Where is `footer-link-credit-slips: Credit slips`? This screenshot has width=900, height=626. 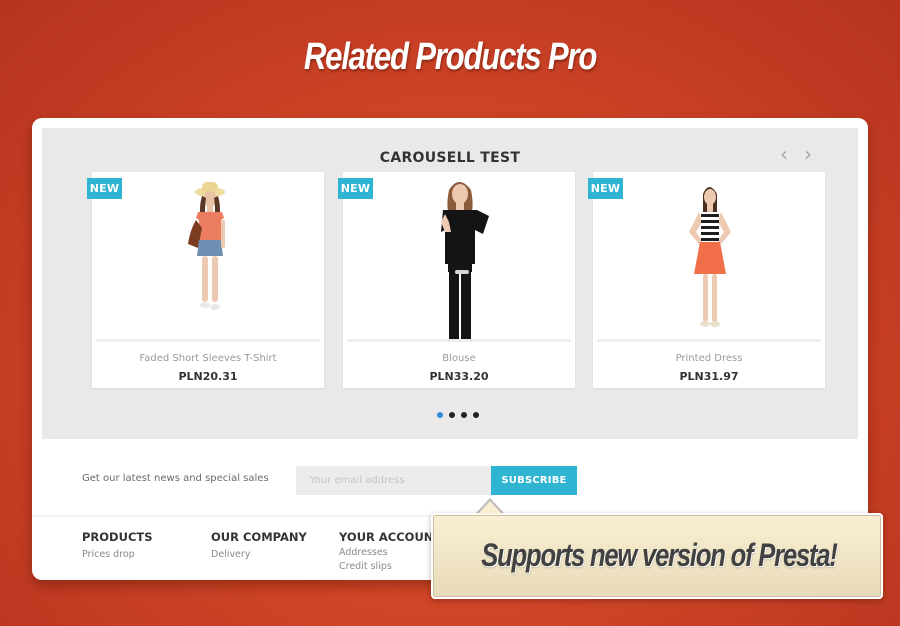
footer-link-credit-slips: Credit slips is located at coordinates (390, 566).